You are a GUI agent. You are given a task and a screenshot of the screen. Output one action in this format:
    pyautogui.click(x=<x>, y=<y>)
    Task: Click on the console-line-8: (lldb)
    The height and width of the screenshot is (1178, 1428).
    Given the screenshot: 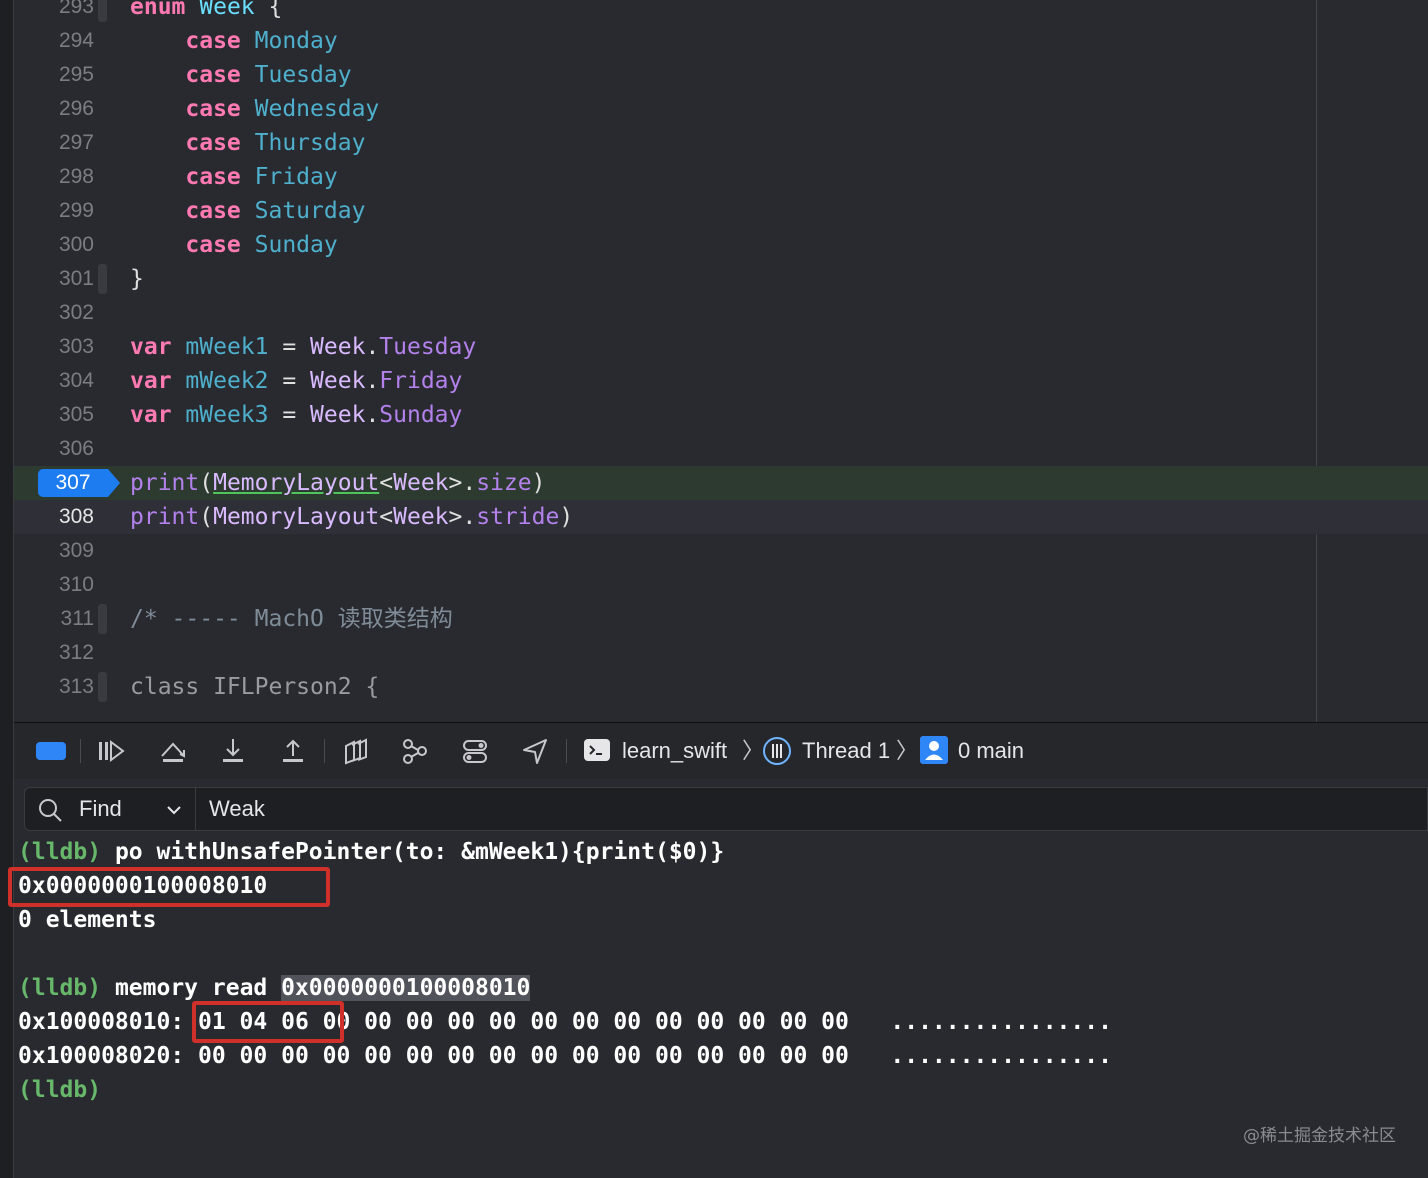 What is the action you would take?
    pyautogui.click(x=59, y=1090)
    